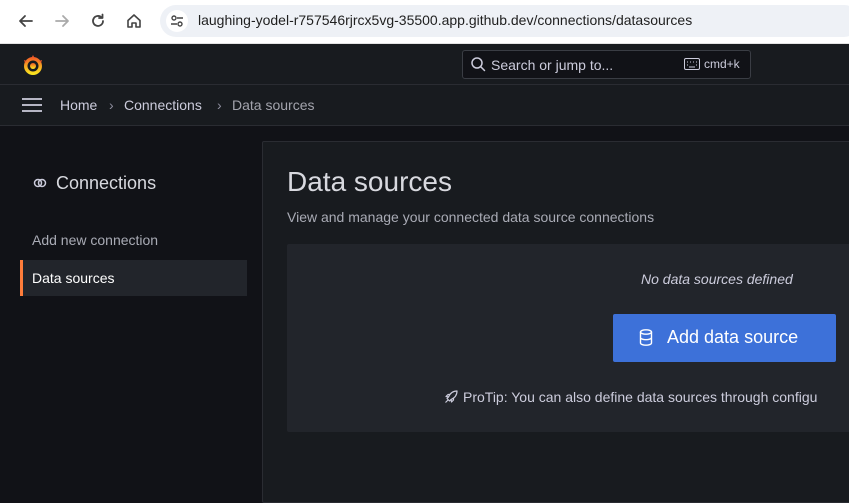 The image size is (849, 503). I want to click on reload-button, so click(98, 21).